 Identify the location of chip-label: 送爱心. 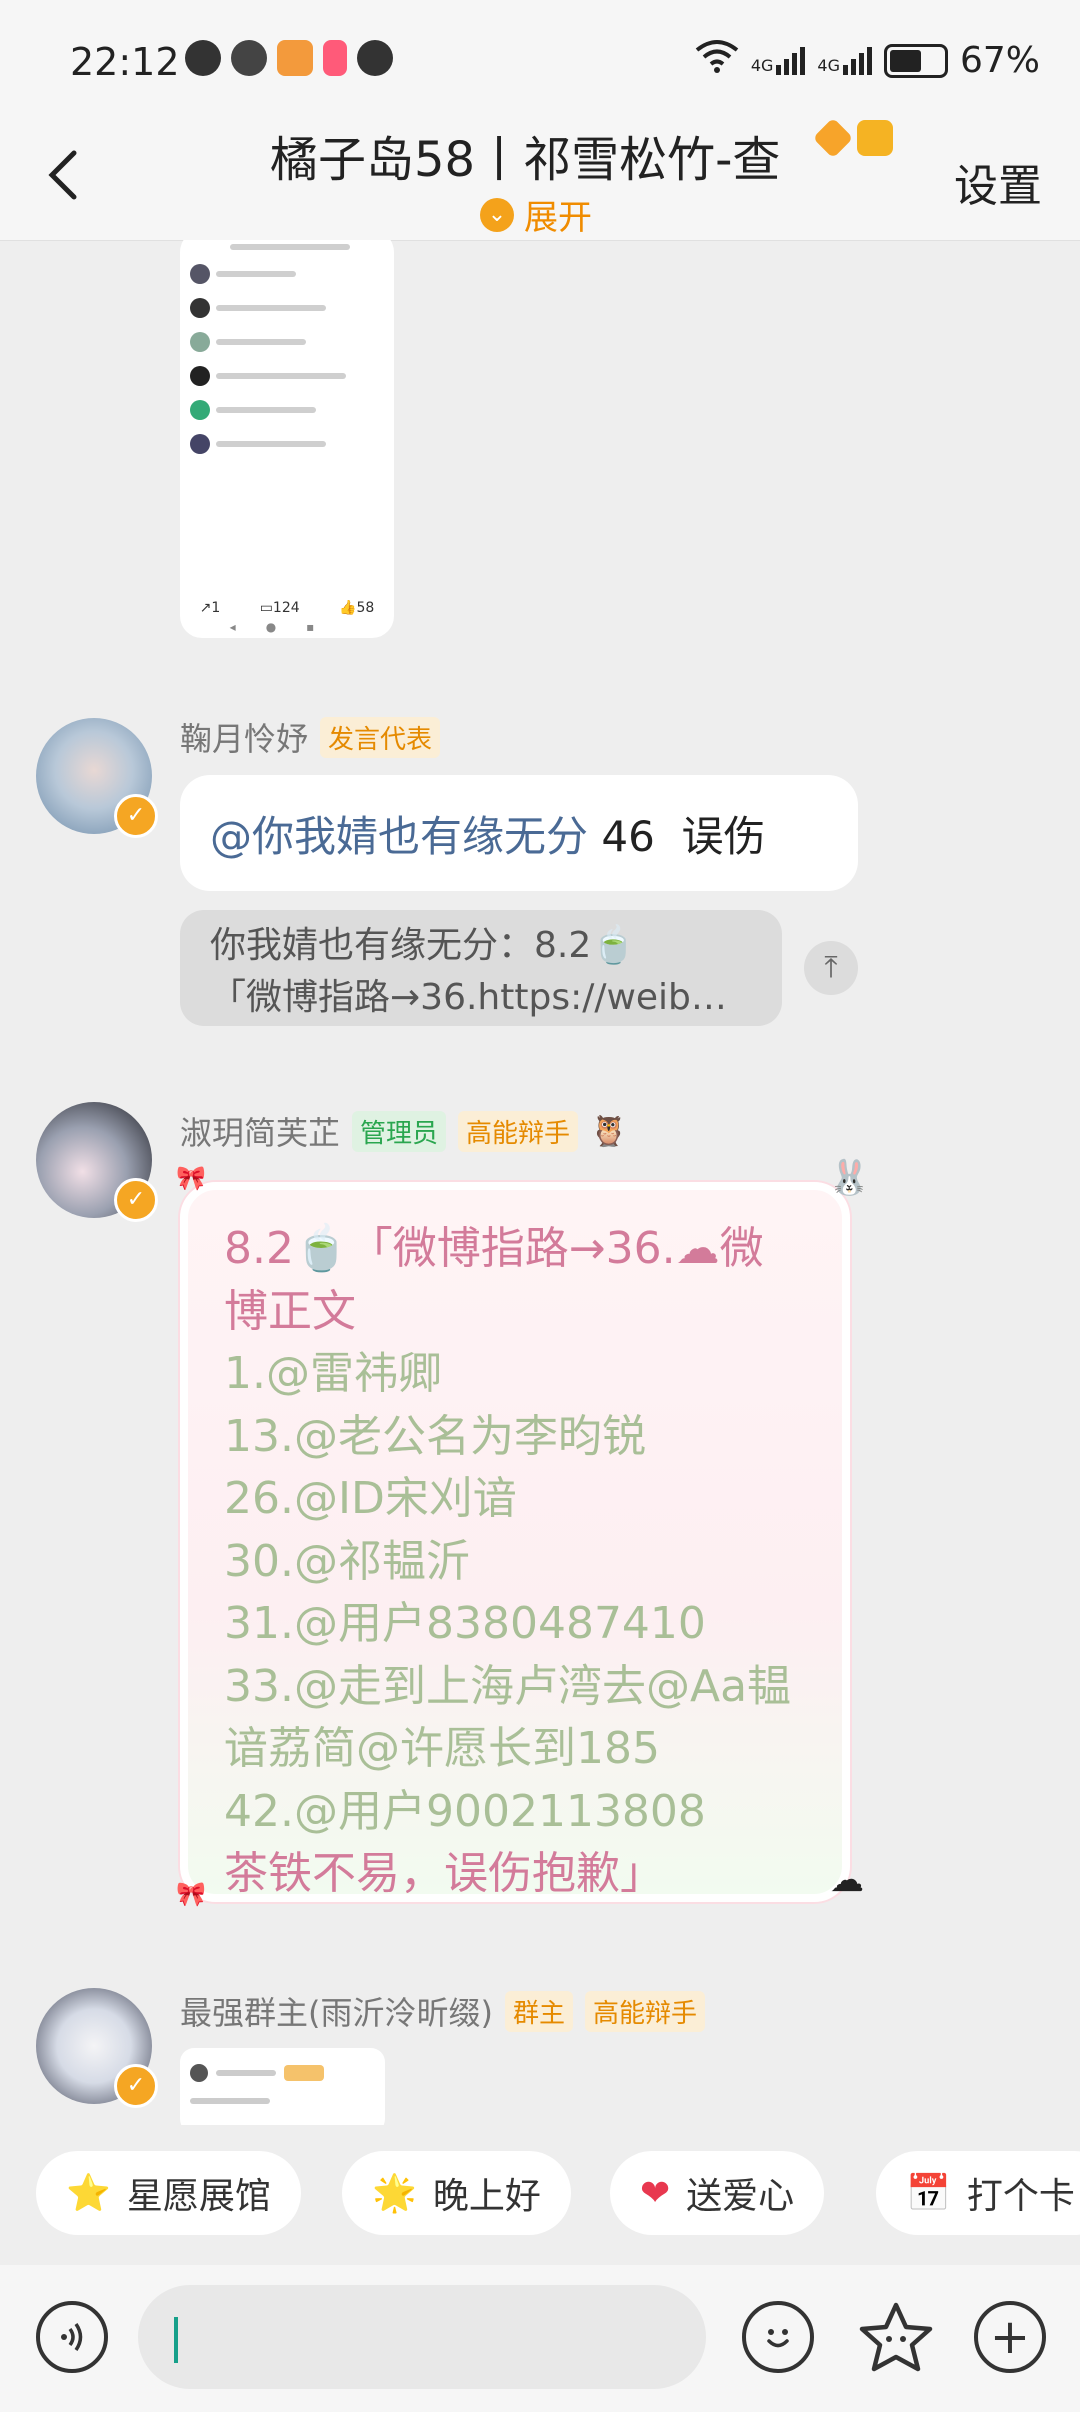
(740, 2196).